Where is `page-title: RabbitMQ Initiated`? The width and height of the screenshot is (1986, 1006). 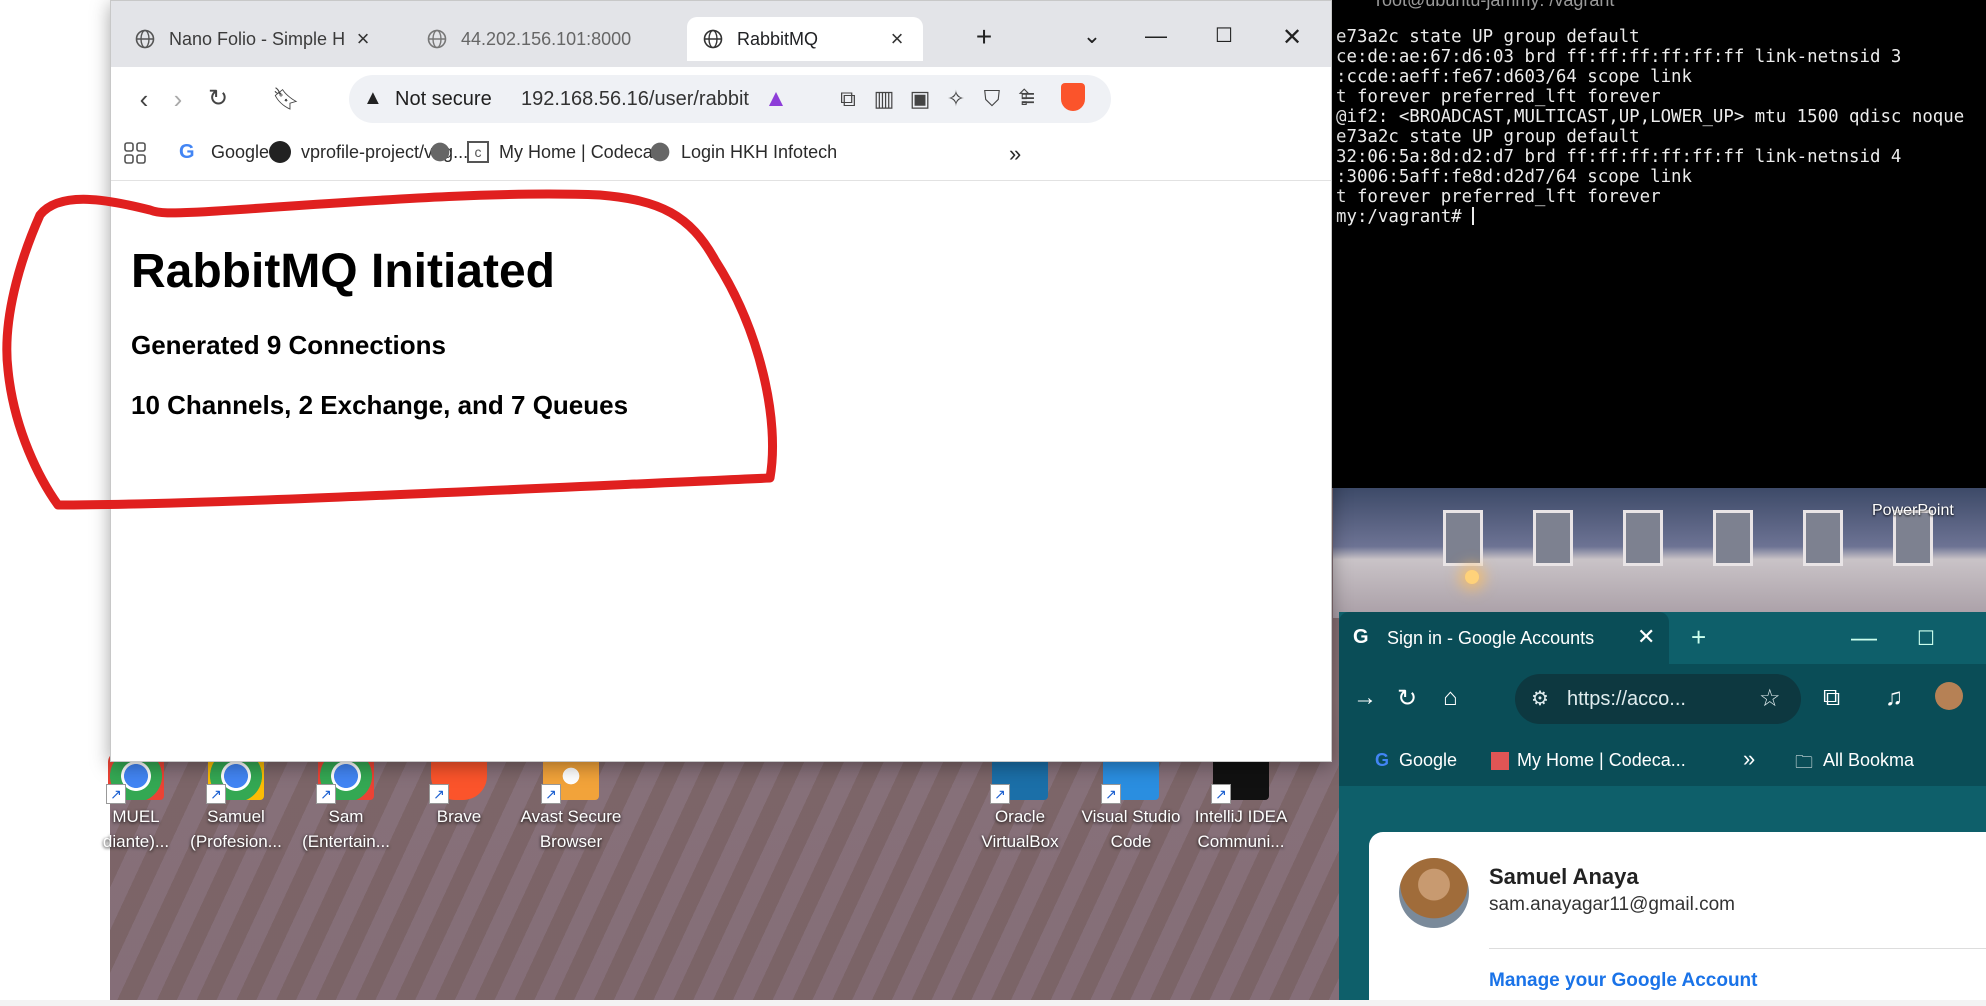
page-title: RabbitMQ Initiated is located at coordinates (343, 271).